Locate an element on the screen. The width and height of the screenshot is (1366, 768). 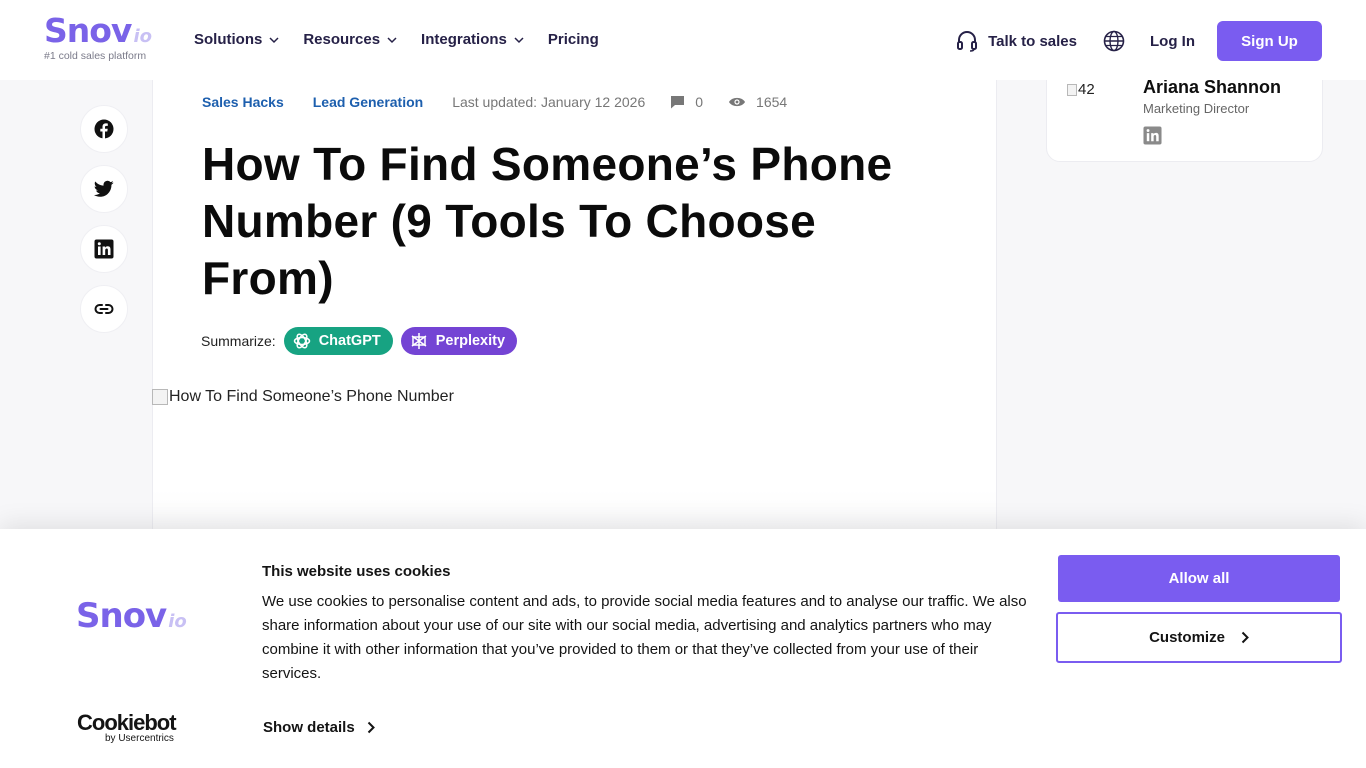
link-icon is located at coordinates (104, 309).